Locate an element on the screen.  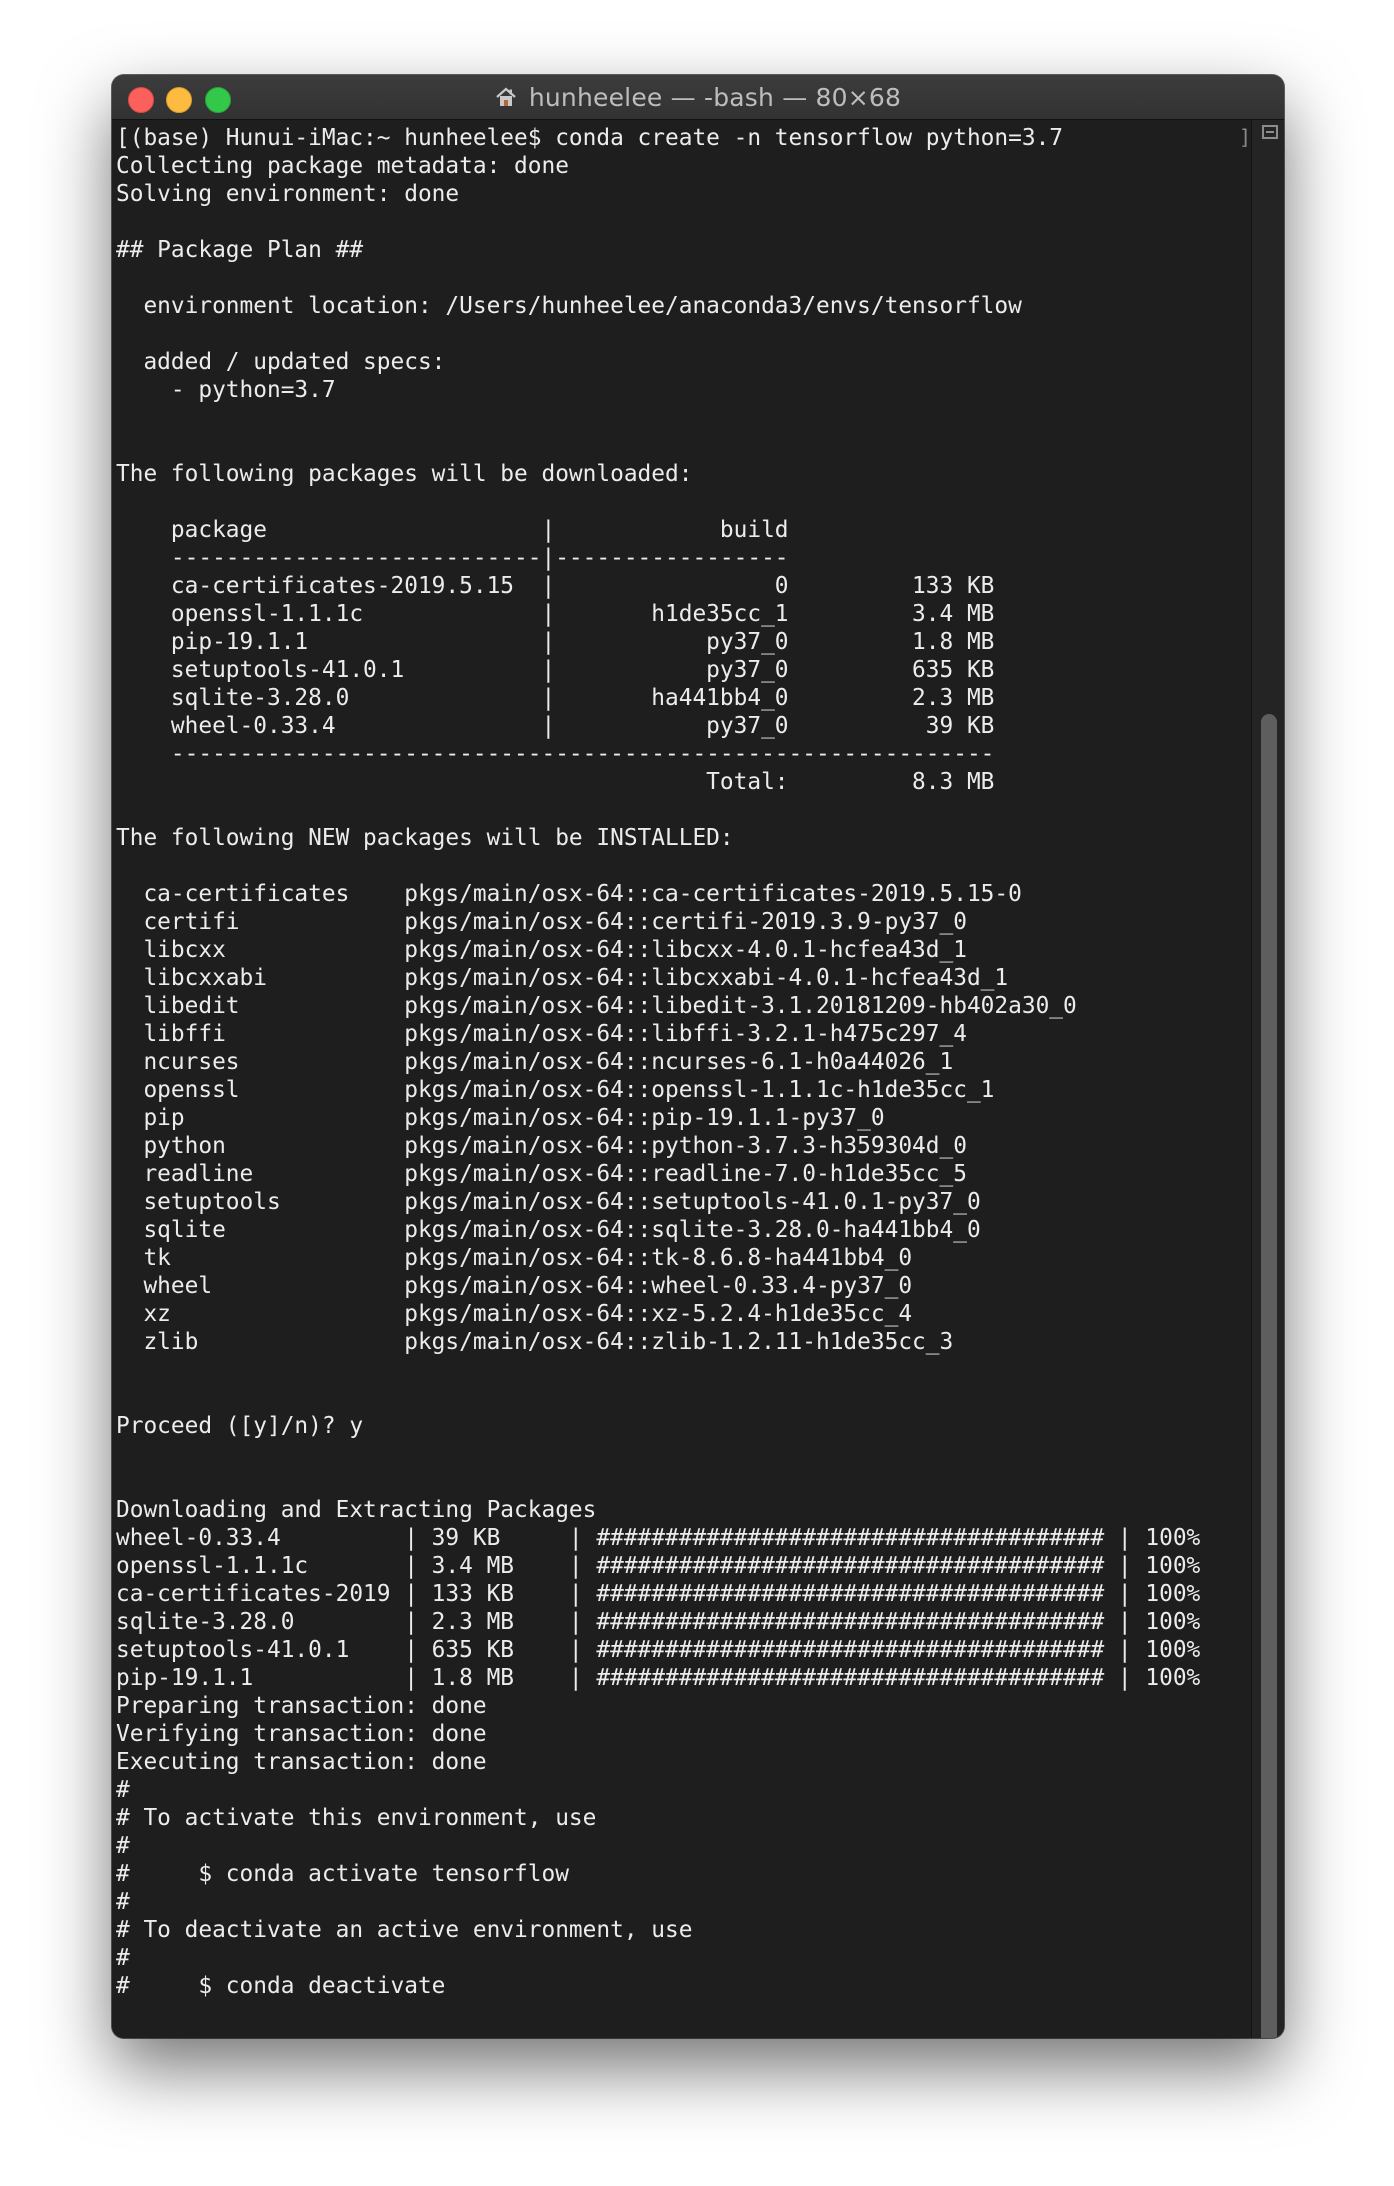
terminal-line: pip-19.1.1 | py37_0 1.8 MB is located at coordinates (555, 642).